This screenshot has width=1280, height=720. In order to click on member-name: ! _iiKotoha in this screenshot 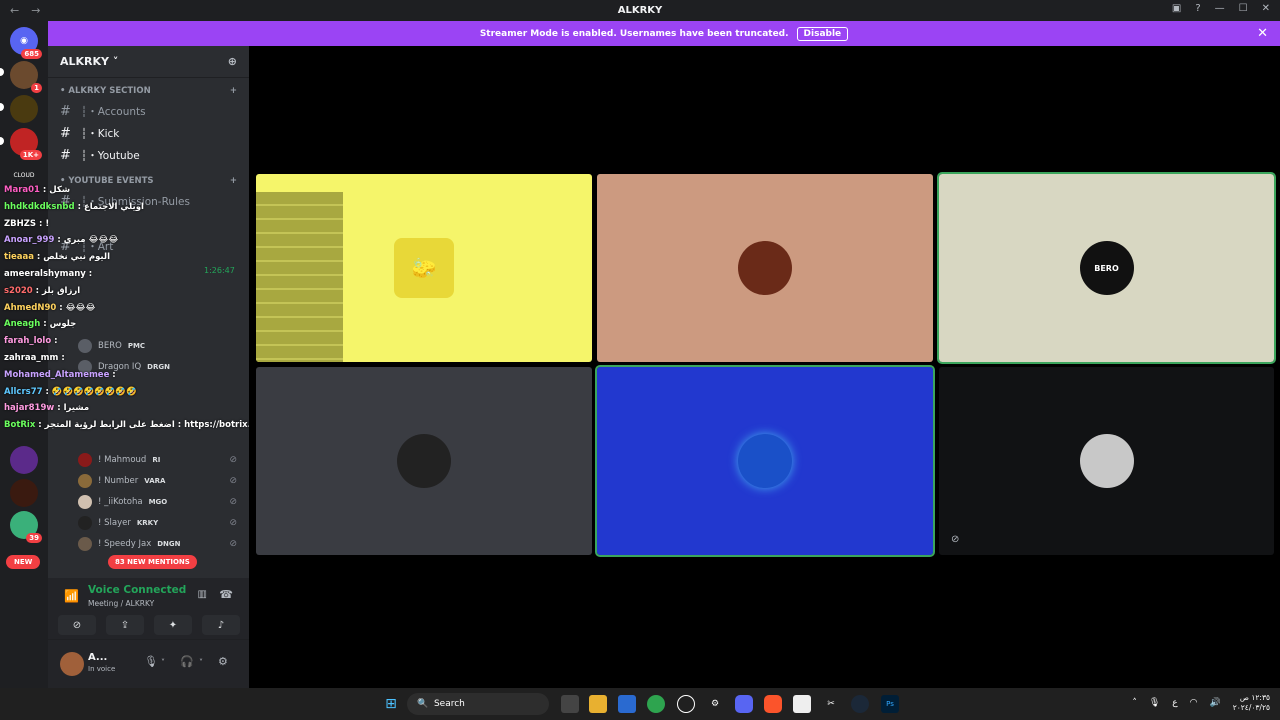, I will do `click(120, 501)`.